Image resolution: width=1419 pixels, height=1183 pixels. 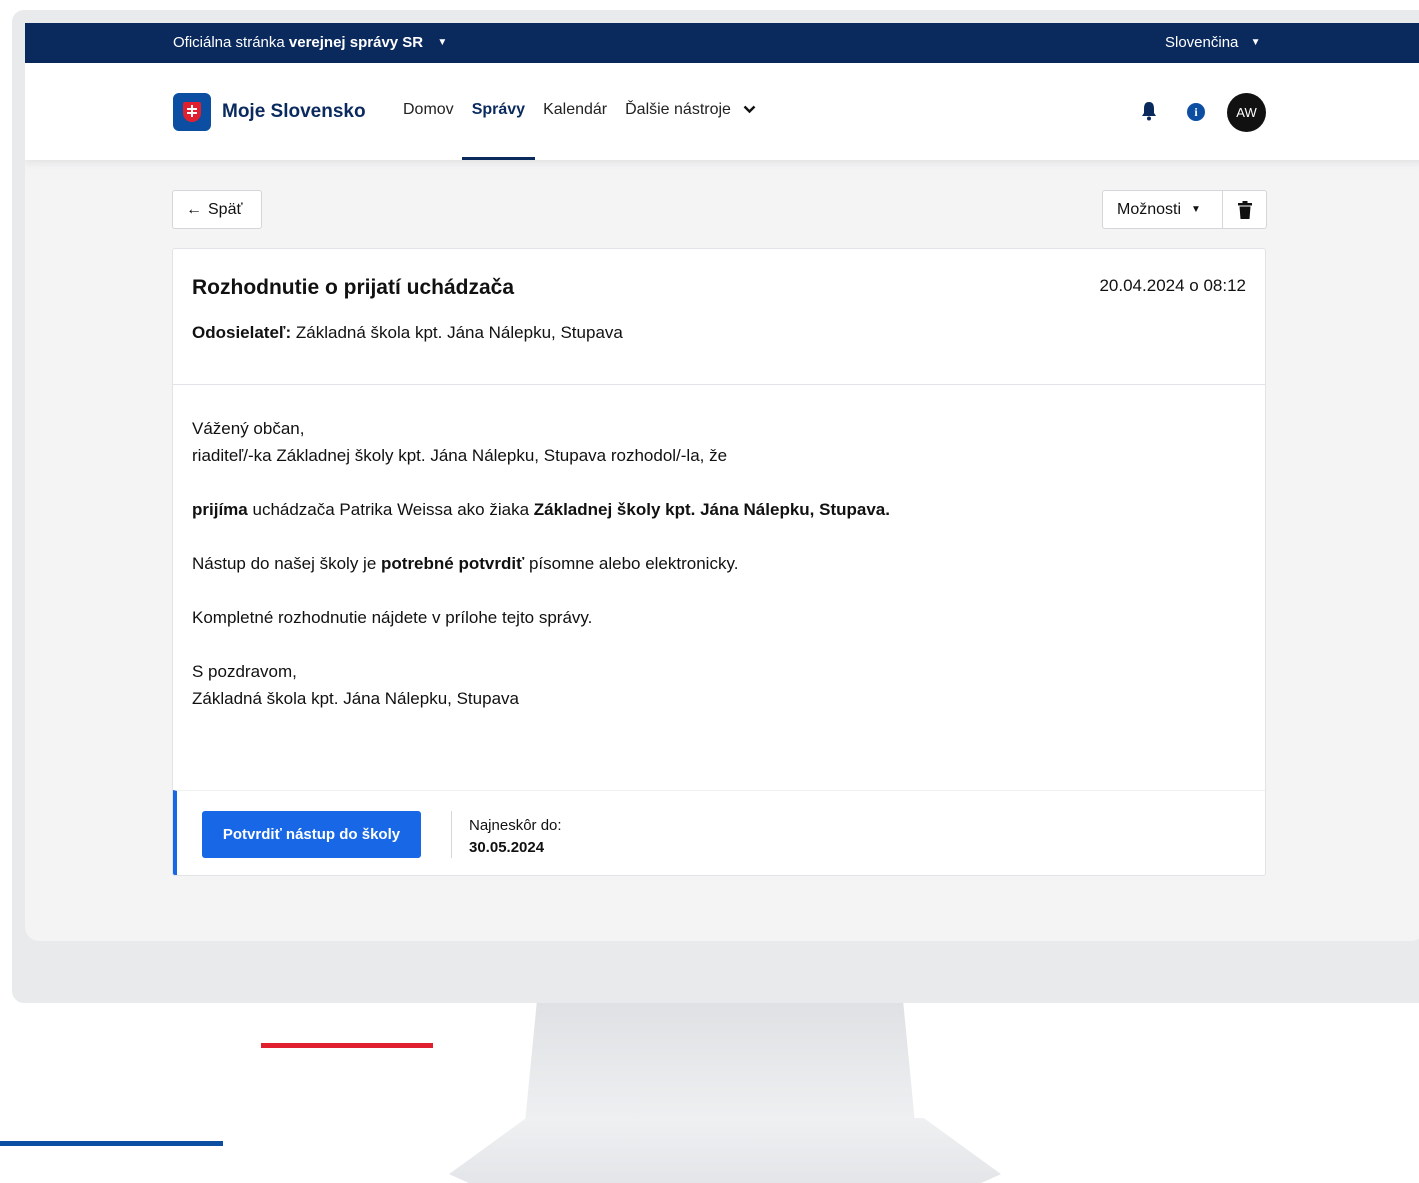 I want to click on closing: S pozdravom,, so click(x=244, y=671).